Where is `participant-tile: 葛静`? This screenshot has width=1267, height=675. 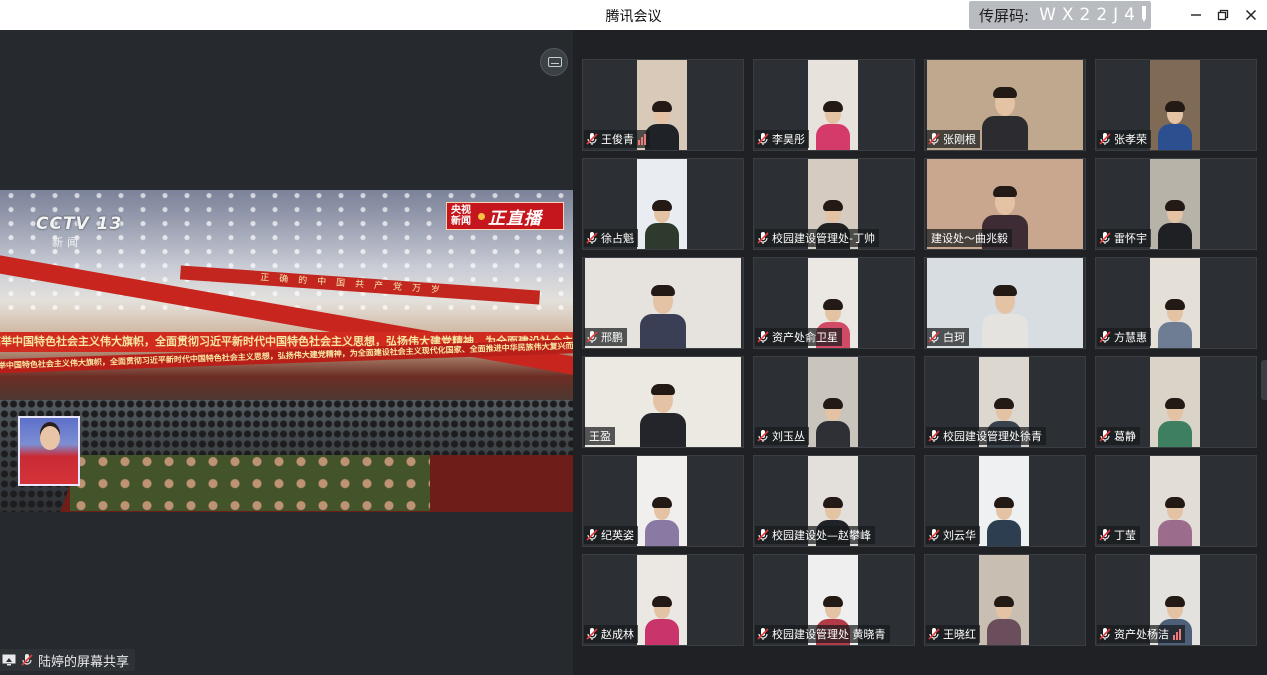
participant-tile: 葛静 is located at coordinates (1176, 402).